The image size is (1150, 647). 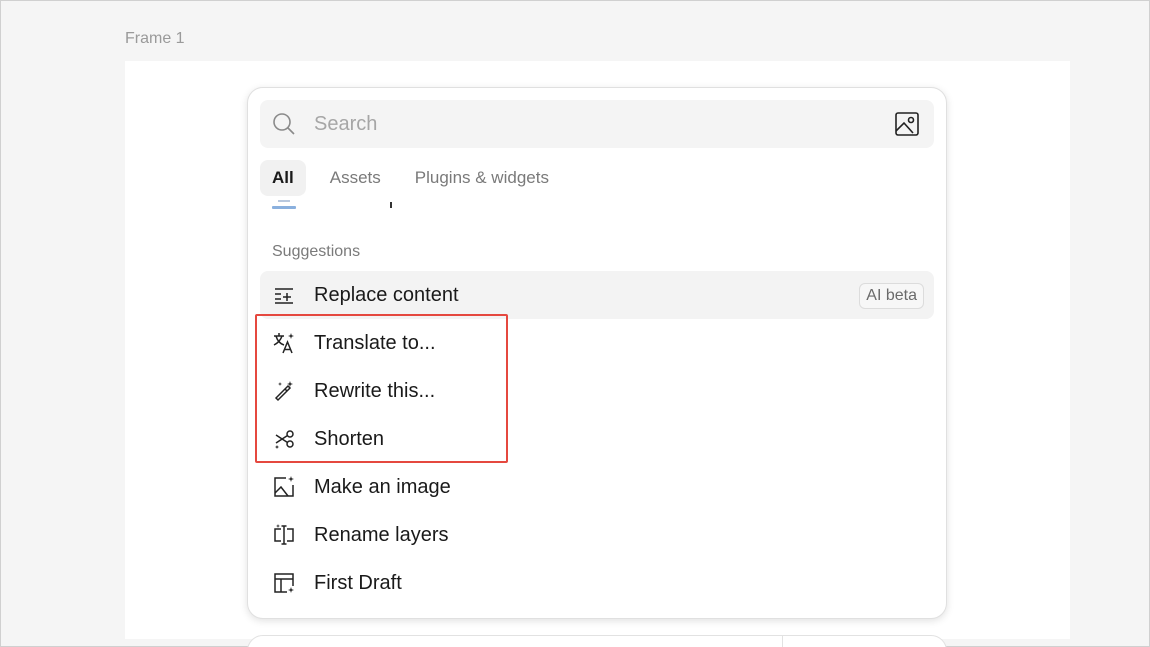 What do you see at coordinates (284, 343) in the screenshot?
I see `translate-icon` at bounding box center [284, 343].